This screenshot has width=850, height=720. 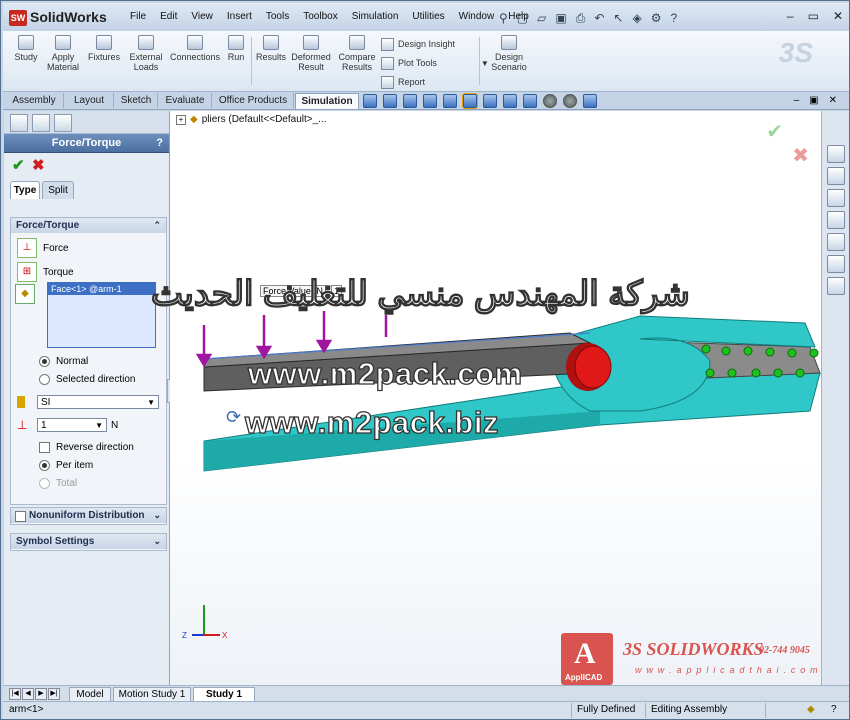 I want to click on pin-icon: ⚲, so click(x=503, y=18).